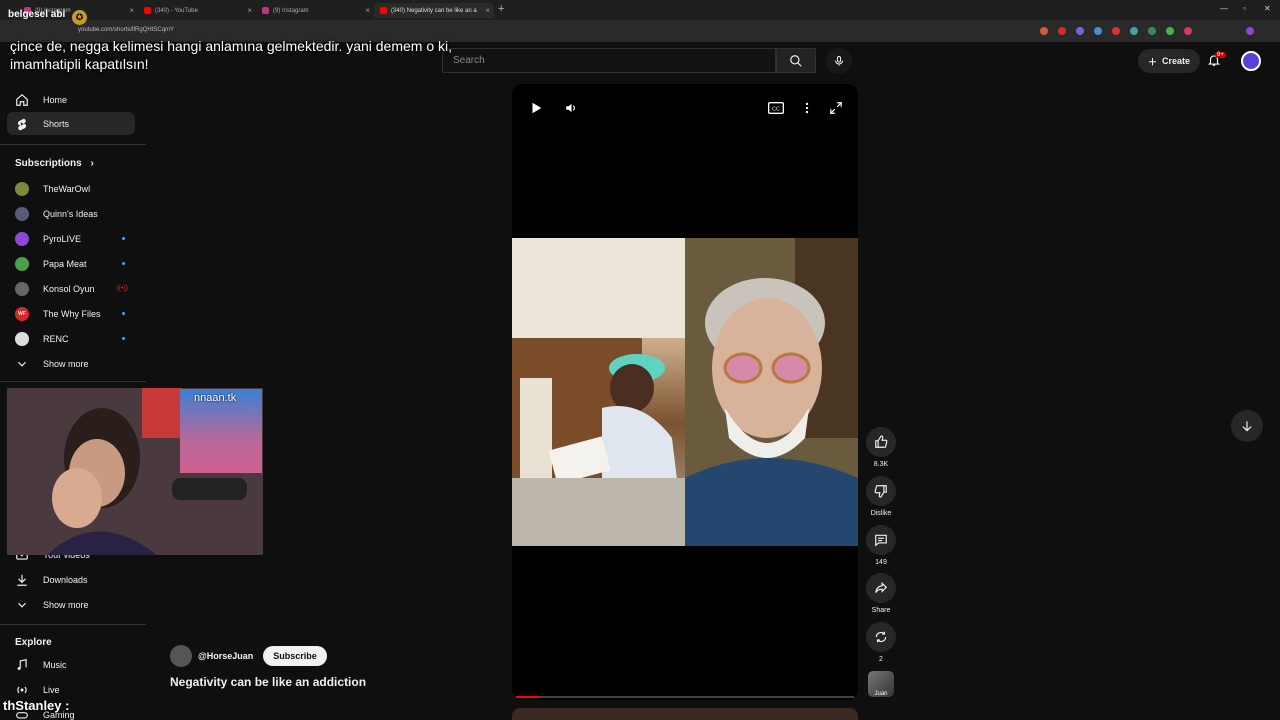  I want to click on captions-icon: CC, so click(776, 108).